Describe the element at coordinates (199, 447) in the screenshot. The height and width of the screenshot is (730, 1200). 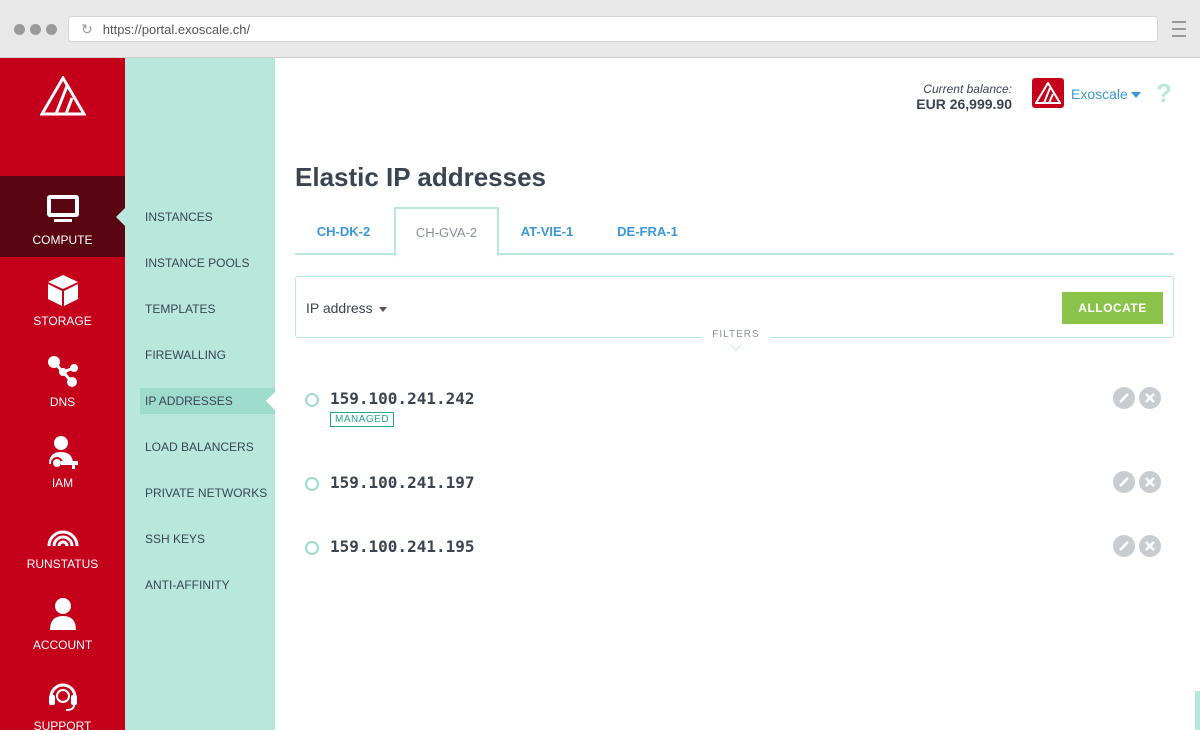
I see `subnav-item-label: LOAD BALANCERS` at that location.